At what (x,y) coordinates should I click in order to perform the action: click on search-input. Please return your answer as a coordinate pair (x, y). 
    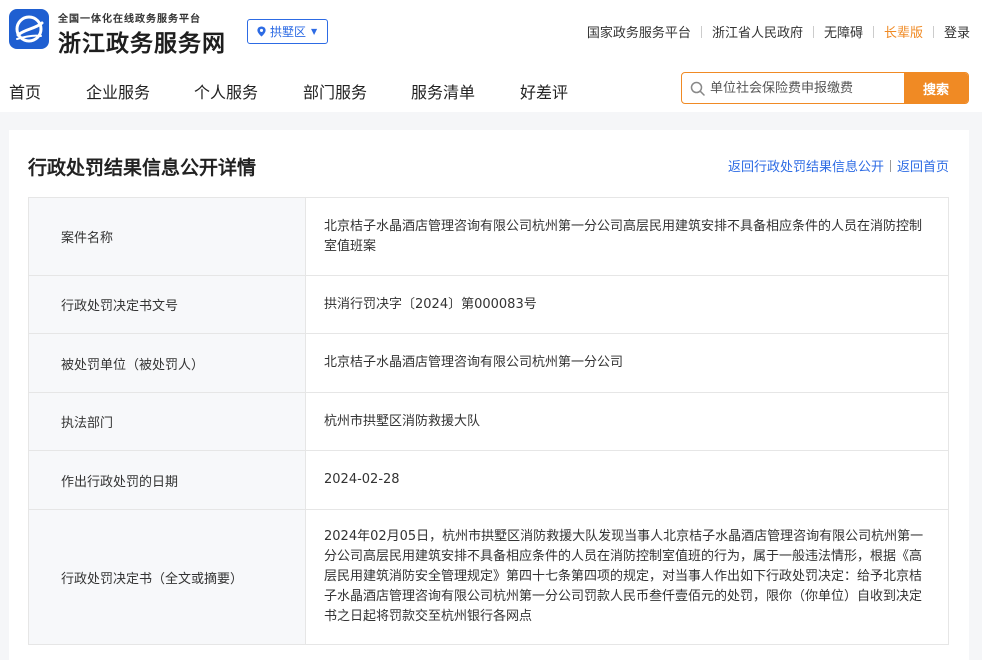
    Looking at the image, I should click on (805, 88).